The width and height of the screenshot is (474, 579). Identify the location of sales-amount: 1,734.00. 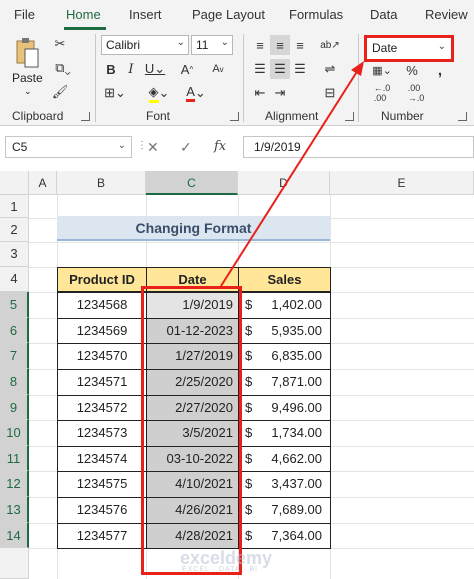
(296, 432).